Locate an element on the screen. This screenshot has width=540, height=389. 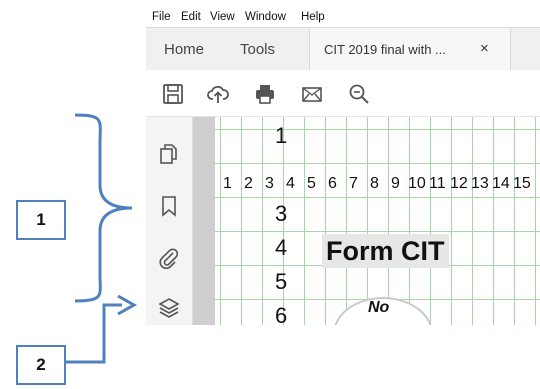
column-number: 7 is located at coordinates (353, 183).